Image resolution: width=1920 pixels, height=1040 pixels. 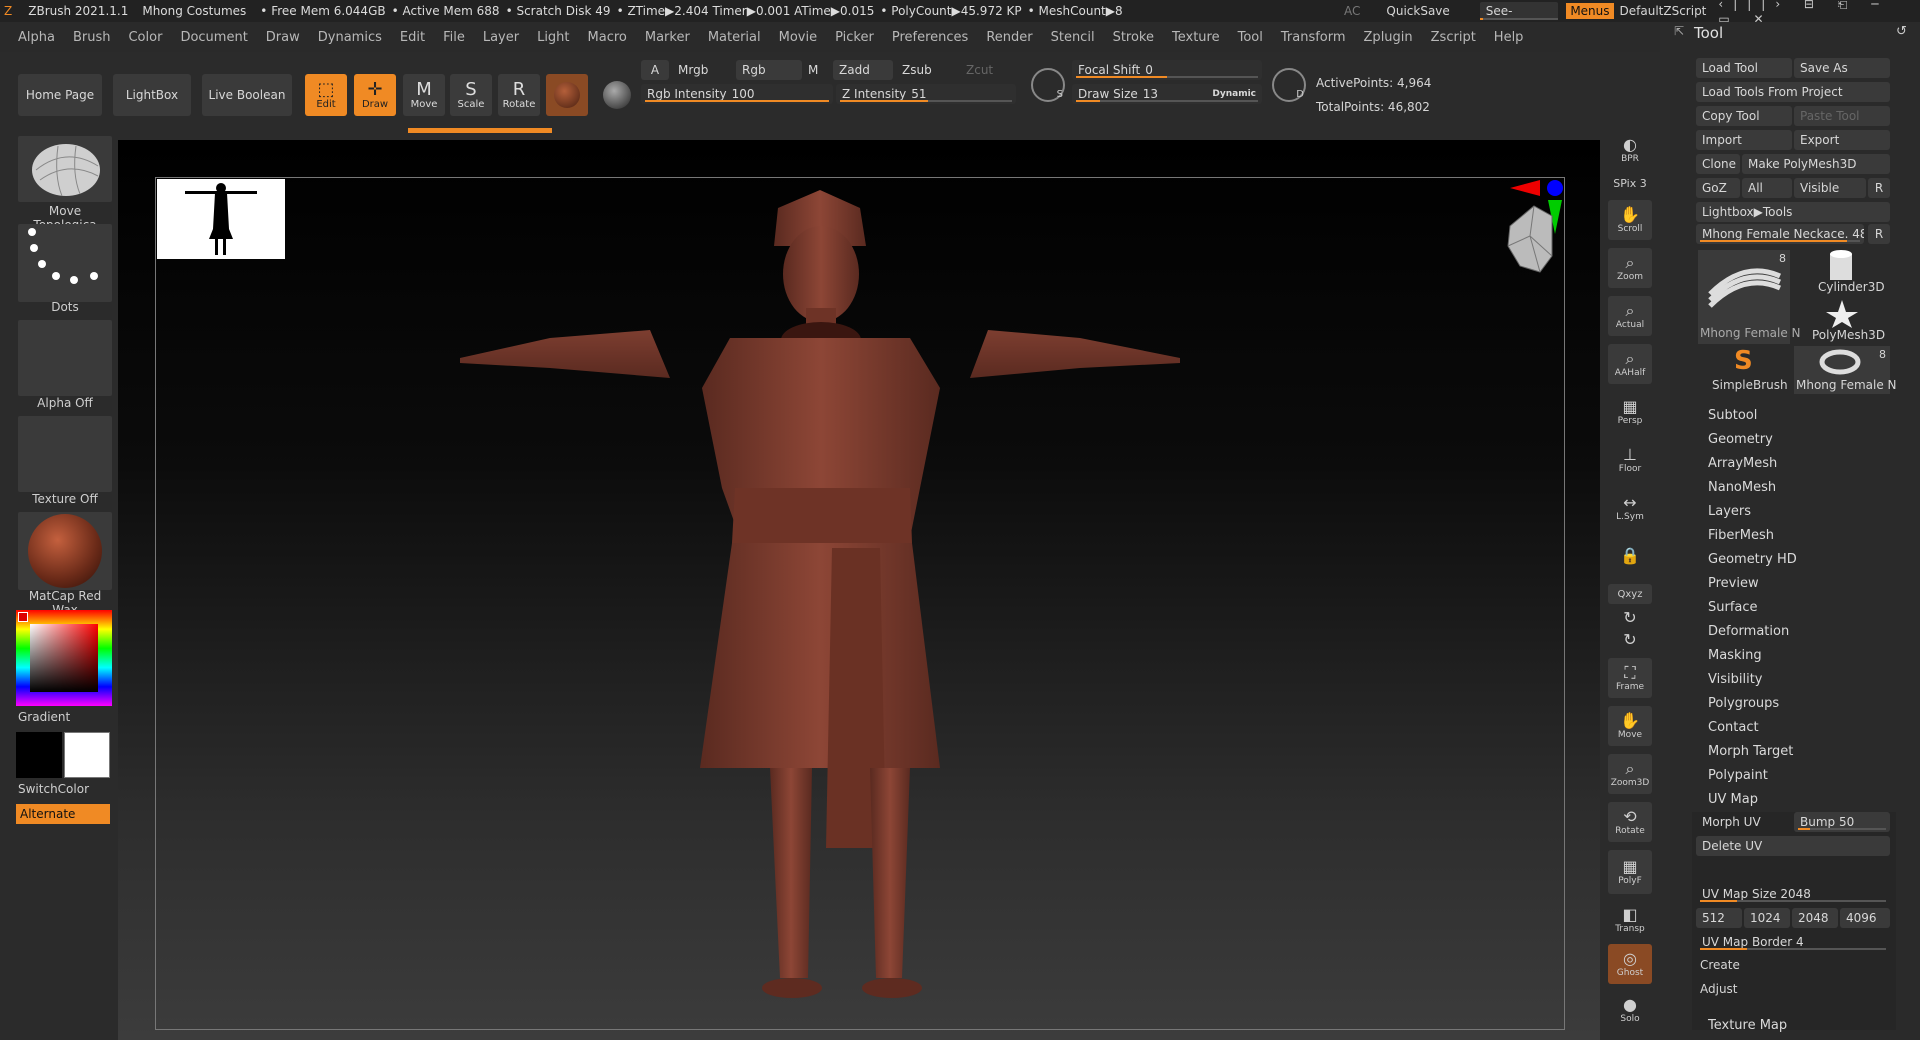 What do you see at coordinates (1733, 583) in the screenshot?
I see `preview-menu: Preview` at bounding box center [1733, 583].